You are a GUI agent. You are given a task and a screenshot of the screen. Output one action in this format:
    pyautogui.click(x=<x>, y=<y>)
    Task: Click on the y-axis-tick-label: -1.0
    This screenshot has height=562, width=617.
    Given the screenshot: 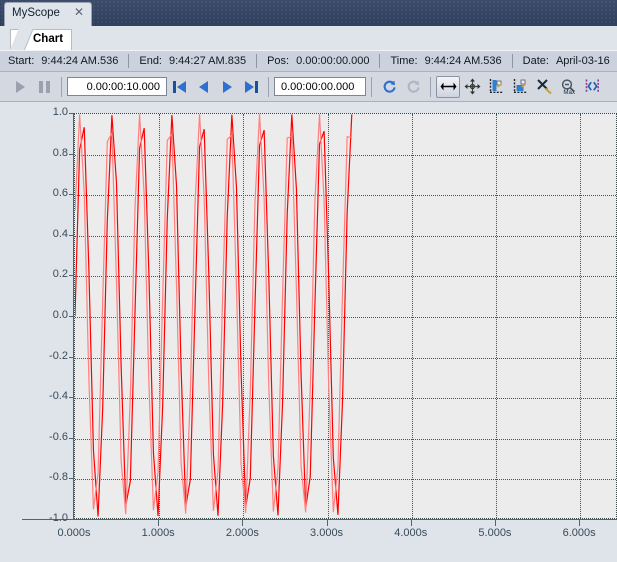 What is the action you would take?
    pyautogui.click(x=58, y=518)
    